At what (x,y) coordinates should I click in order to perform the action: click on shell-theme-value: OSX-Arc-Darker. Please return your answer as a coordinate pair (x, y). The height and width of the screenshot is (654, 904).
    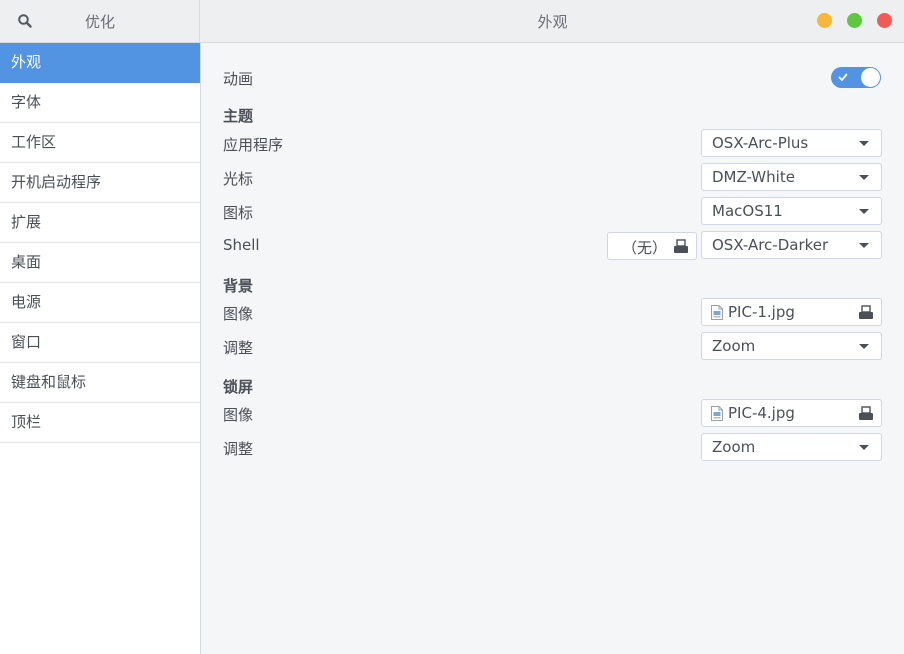
    Looking at the image, I should click on (770, 245).